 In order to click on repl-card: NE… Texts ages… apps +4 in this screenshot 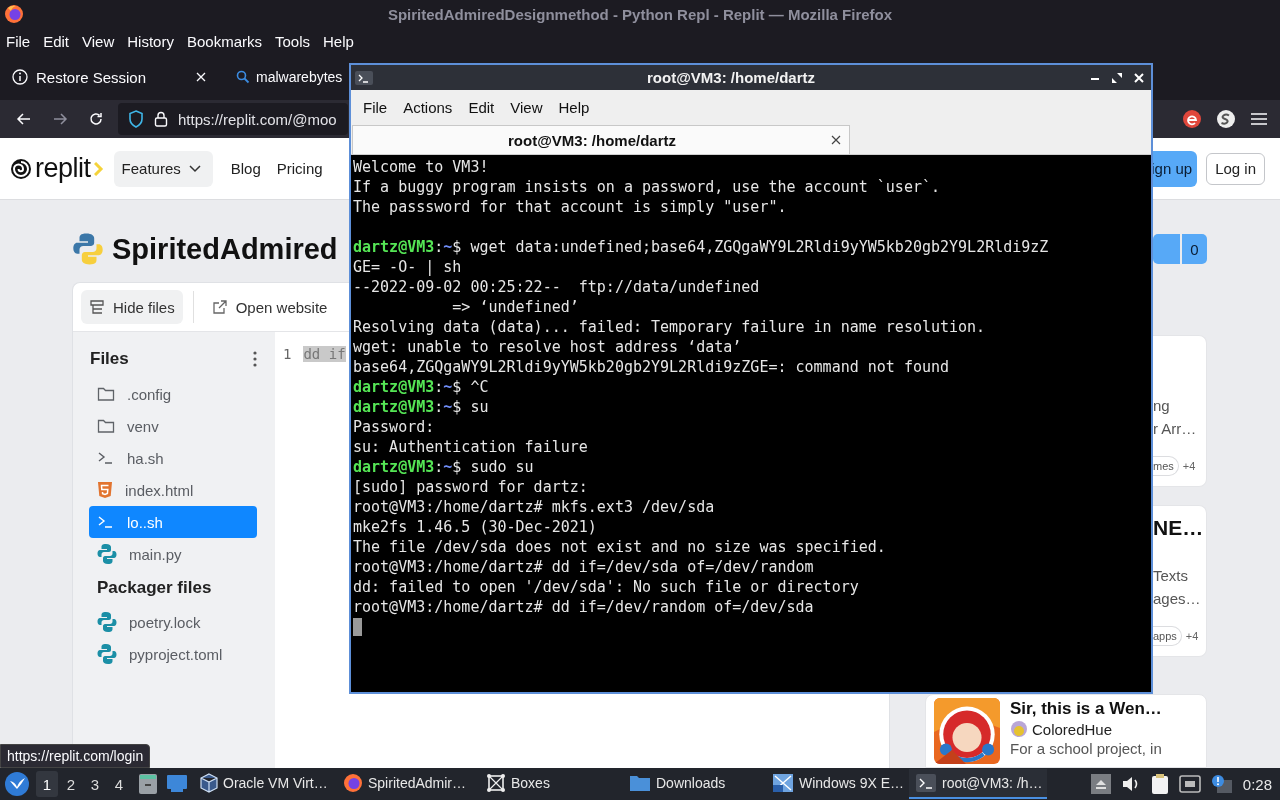, I will do `click(1180, 581)`.